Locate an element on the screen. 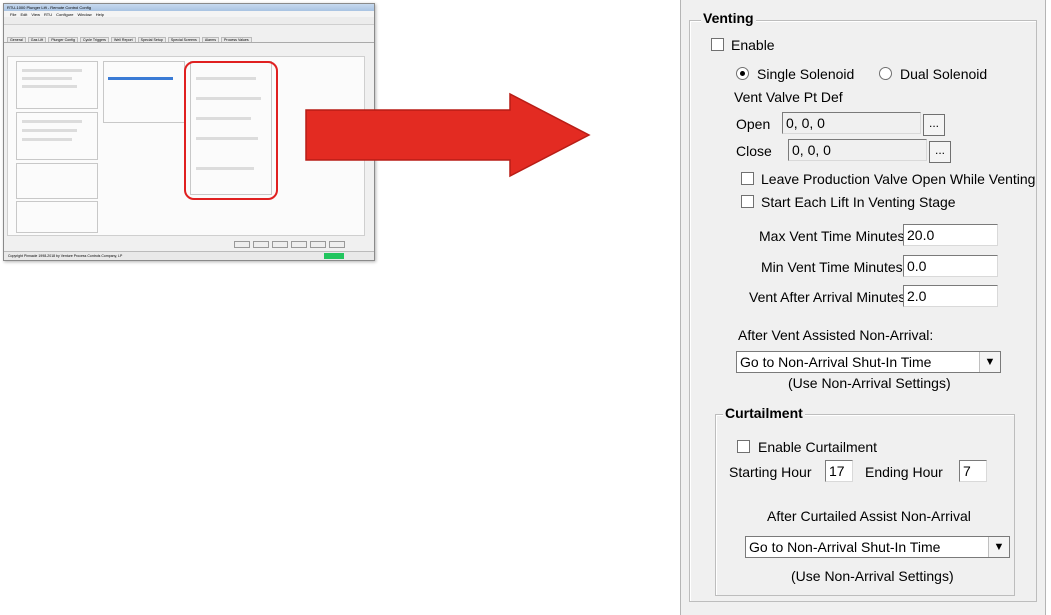 Image resolution: width=1051 pixels, height=615 pixels. thumb-toolbar is located at coordinates (189, 21).